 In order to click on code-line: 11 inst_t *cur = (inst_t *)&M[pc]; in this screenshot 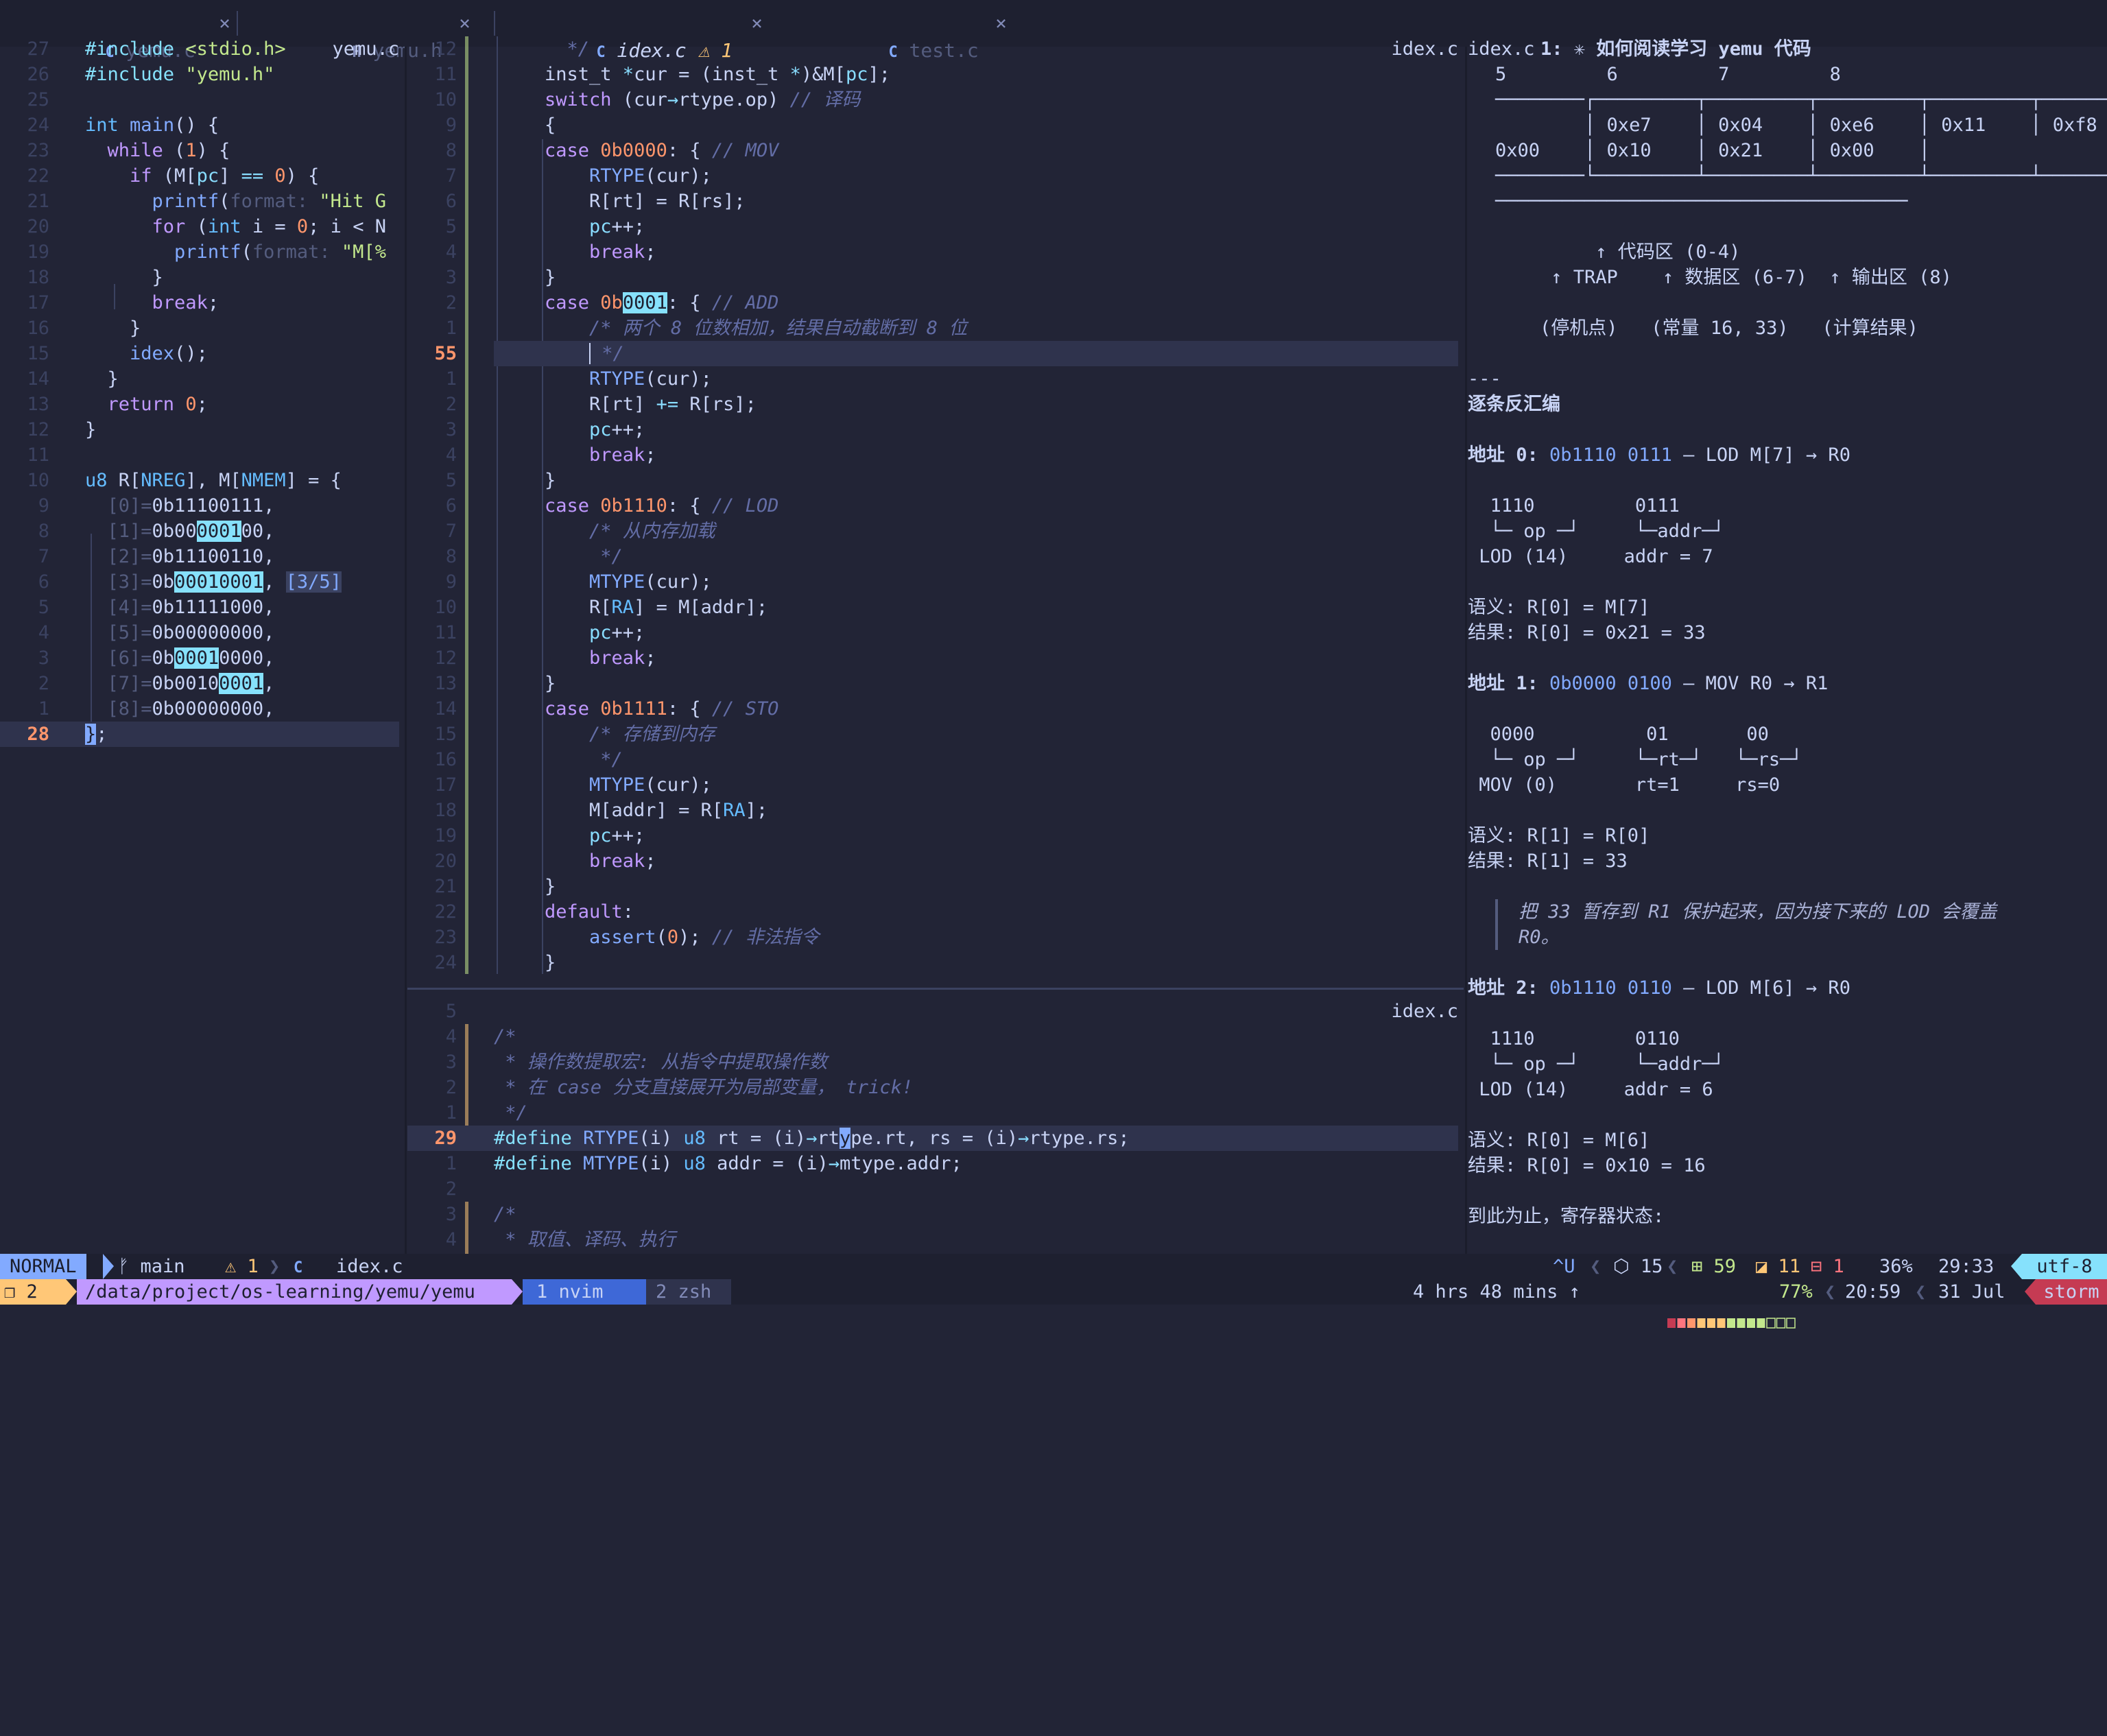, I will do `click(662, 75)`.